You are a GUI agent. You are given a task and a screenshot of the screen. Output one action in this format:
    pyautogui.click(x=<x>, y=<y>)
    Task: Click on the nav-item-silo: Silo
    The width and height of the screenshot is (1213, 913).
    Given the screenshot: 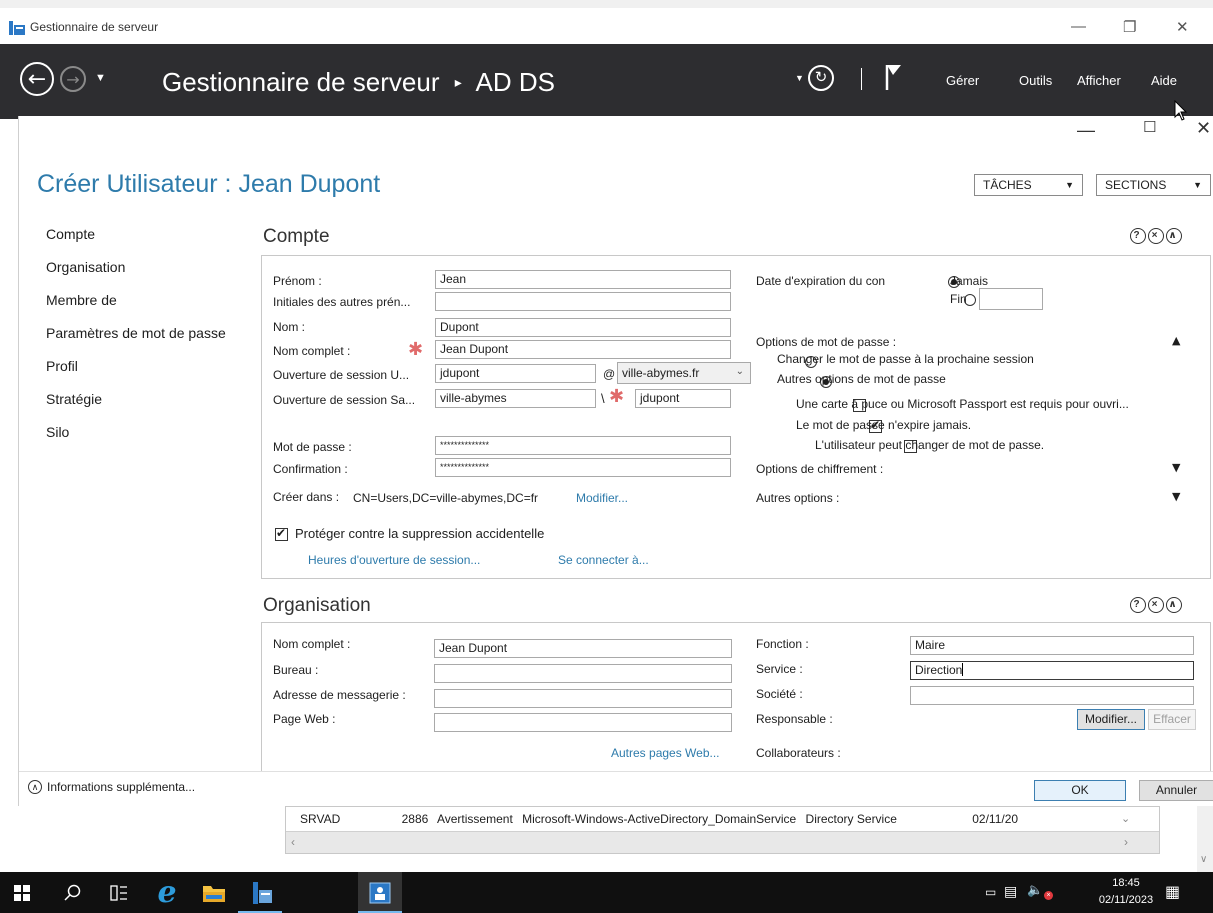 What is the action you would take?
    pyautogui.click(x=144, y=438)
    